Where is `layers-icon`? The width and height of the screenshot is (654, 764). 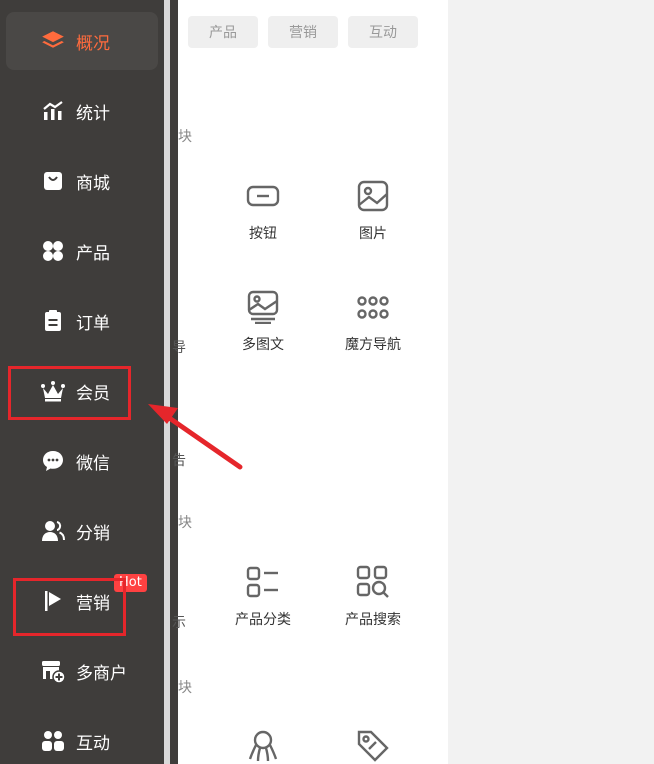 layers-icon is located at coordinates (53, 41).